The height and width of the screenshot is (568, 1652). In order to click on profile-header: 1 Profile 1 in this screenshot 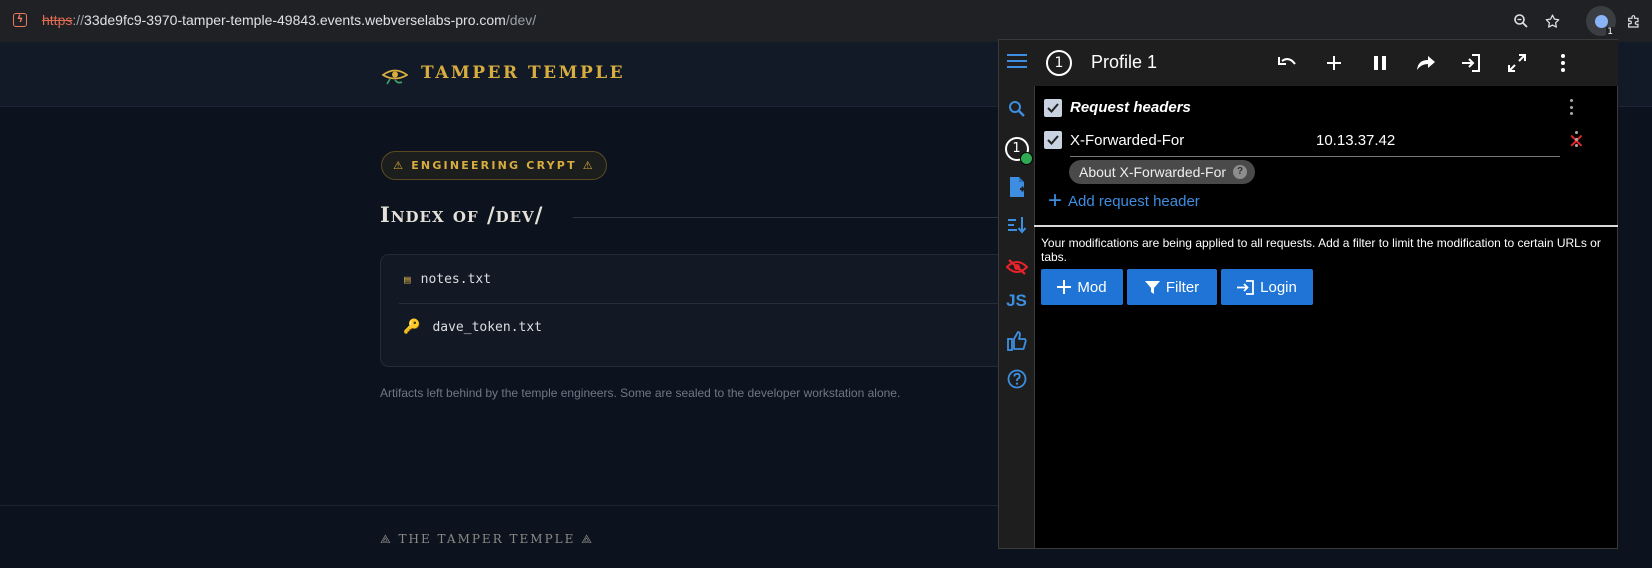, I will do `click(1326, 63)`.